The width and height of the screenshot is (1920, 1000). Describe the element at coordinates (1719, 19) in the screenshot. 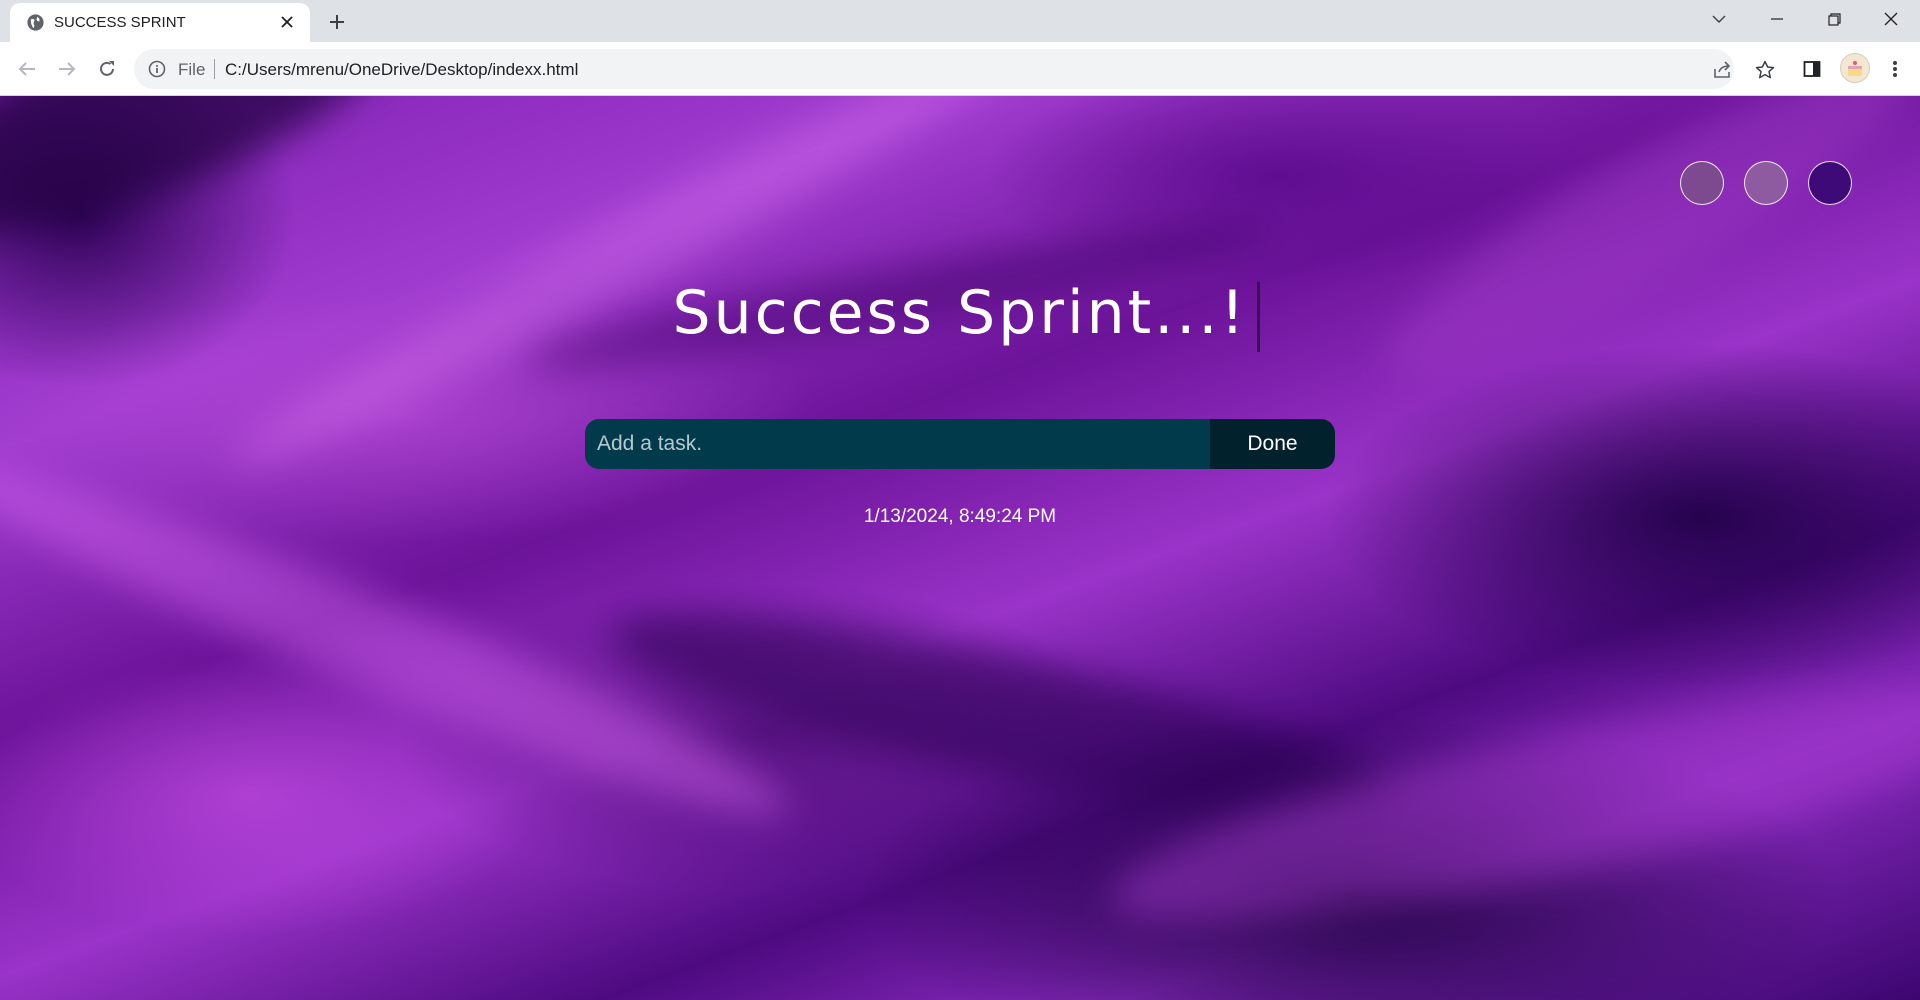

I see `chevron-down-icon` at that location.